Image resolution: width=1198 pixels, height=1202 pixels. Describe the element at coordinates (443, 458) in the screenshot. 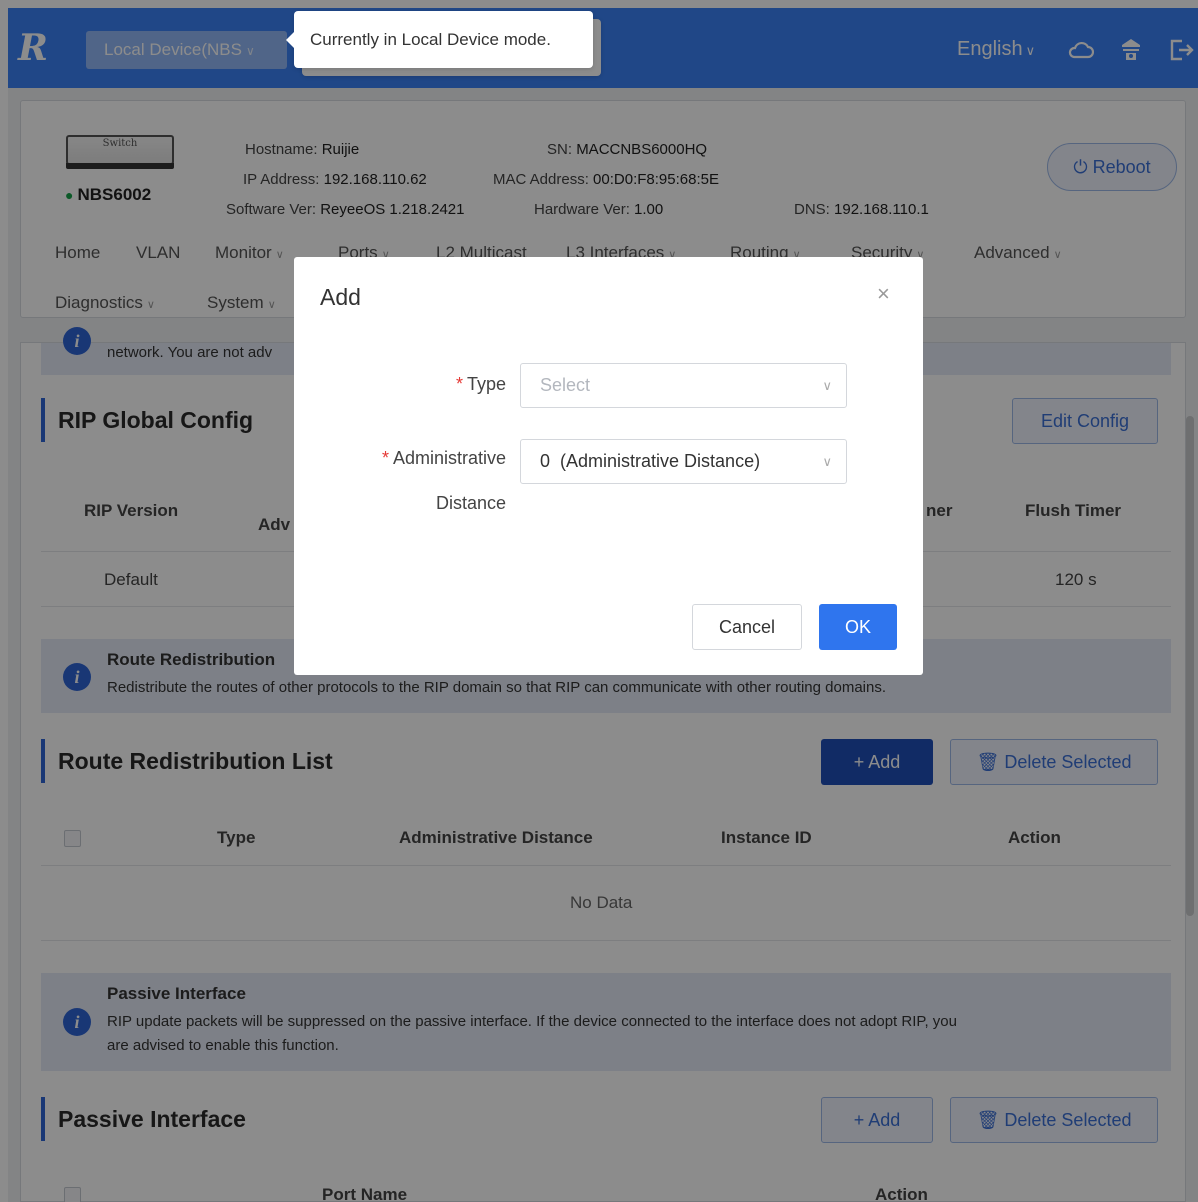

I see `administrative-distance-label: * Administrative` at that location.